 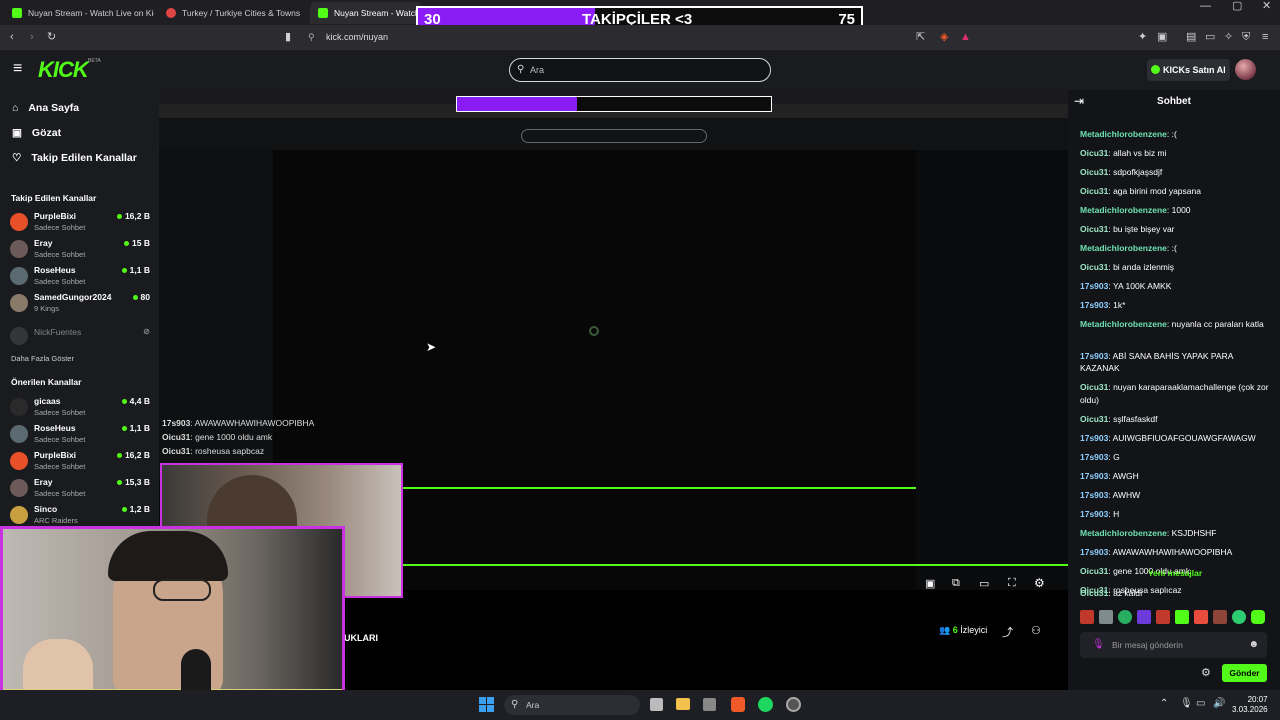 I want to click on mic-tray-icon: 🎙, so click(x=1186, y=703).